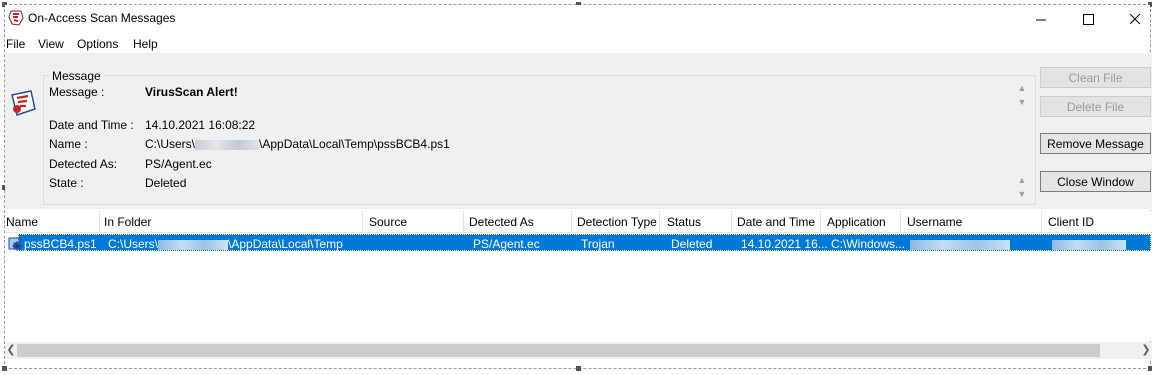 The height and width of the screenshot is (375, 1152). What do you see at coordinates (684, 222) in the screenshot?
I see `column-header-status: Status` at bounding box center [684, 222].